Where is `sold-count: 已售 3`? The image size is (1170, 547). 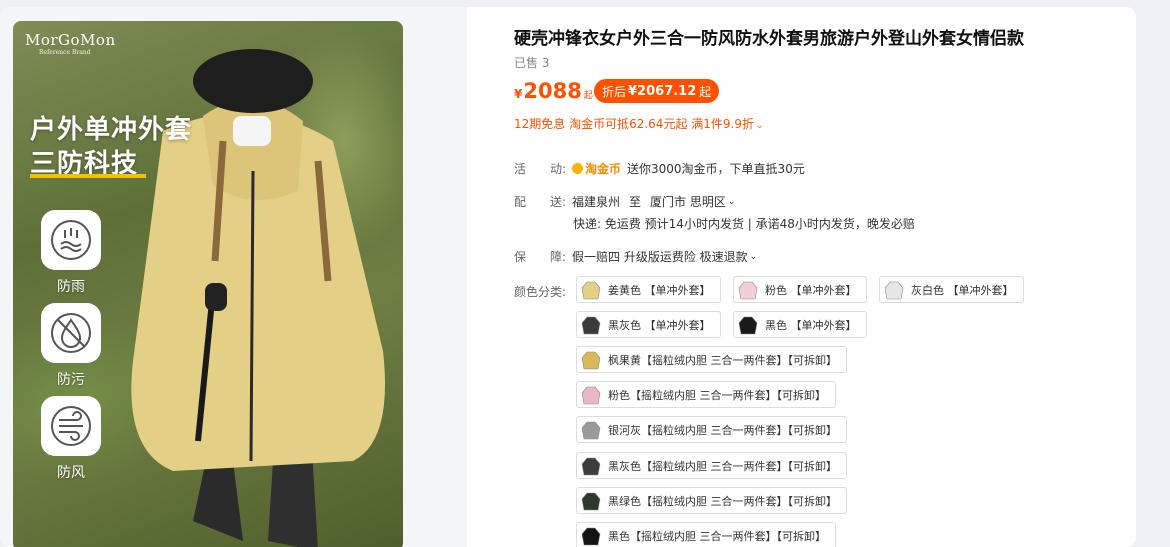 sold-count: 已售 3 is located at coordinates (532, 63).